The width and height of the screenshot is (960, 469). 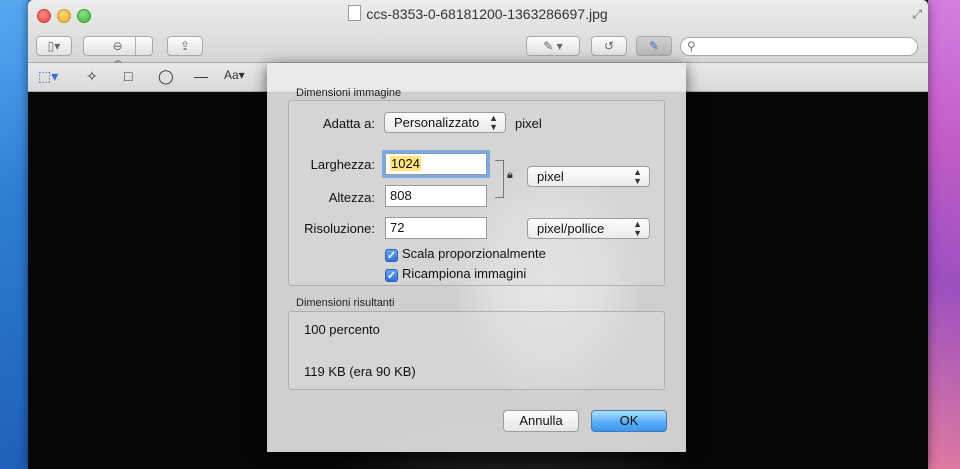 What do you see at coordinates (339, 228) in the screenshot?
I see `resolution-label: Risoluzione:` at bounding box center [339, 228].